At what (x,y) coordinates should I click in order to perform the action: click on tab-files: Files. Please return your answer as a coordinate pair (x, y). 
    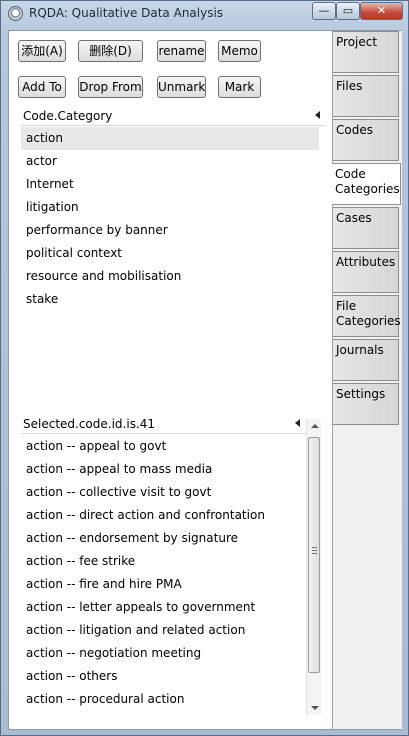
    Looking at the image, I should click on (366, 96).